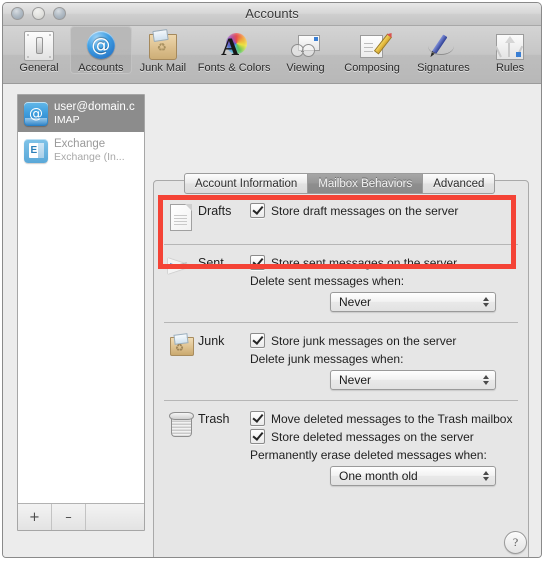 This screenshot has width=546, height=562. Describe the element at coordinates (234, 45) in the screenshot. I see `fonts-colors-icon: A` at that location.